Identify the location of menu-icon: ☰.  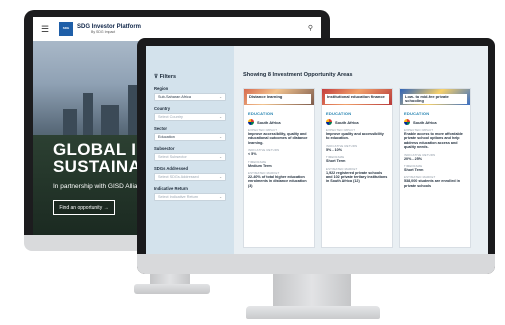
(48, 29).